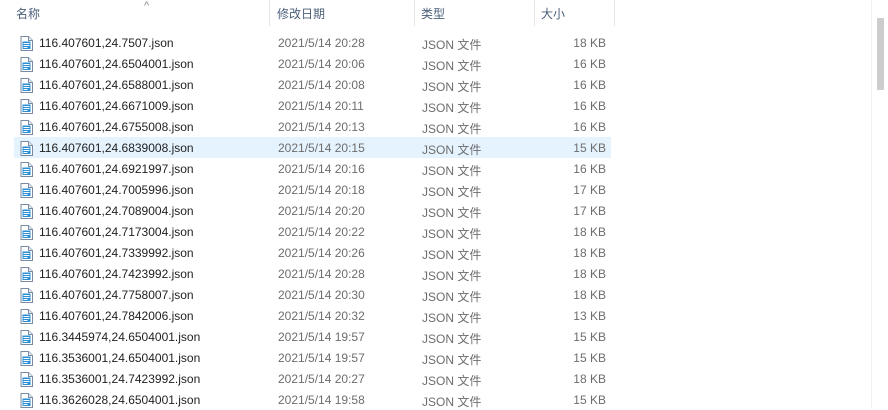 The height and width of the screenshot is (410, 888). I want to click on vertical-scrollbar, so click(879, 204).